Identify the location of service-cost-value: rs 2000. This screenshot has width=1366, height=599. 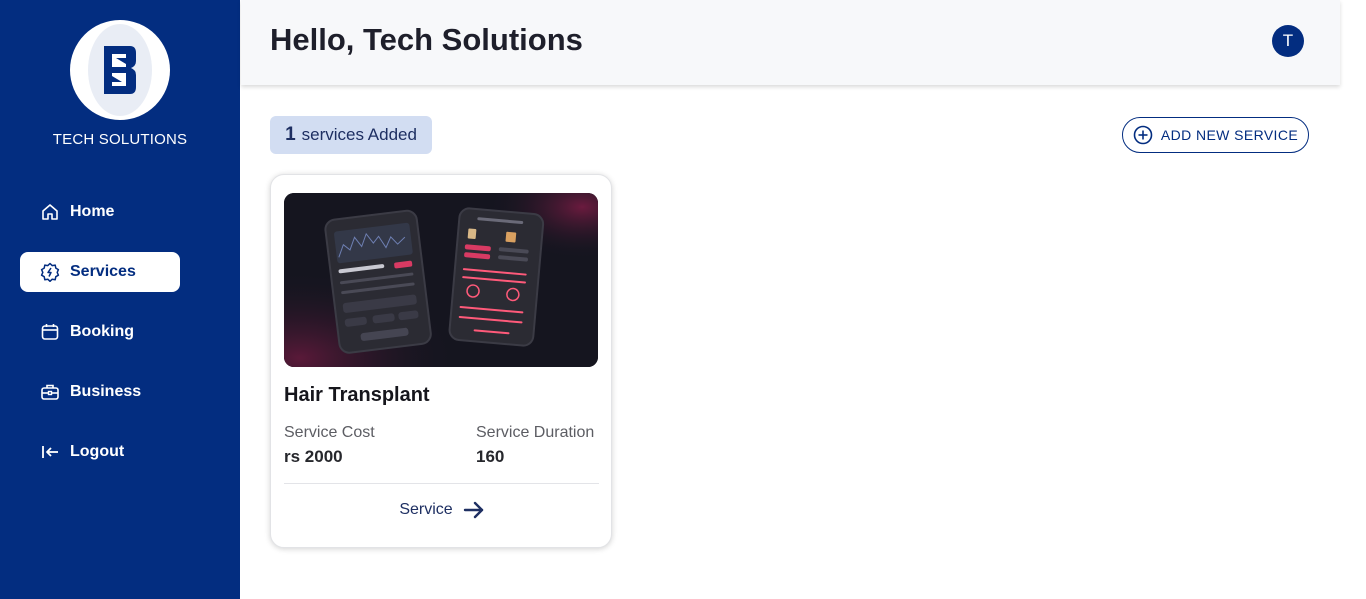
(313, 456).